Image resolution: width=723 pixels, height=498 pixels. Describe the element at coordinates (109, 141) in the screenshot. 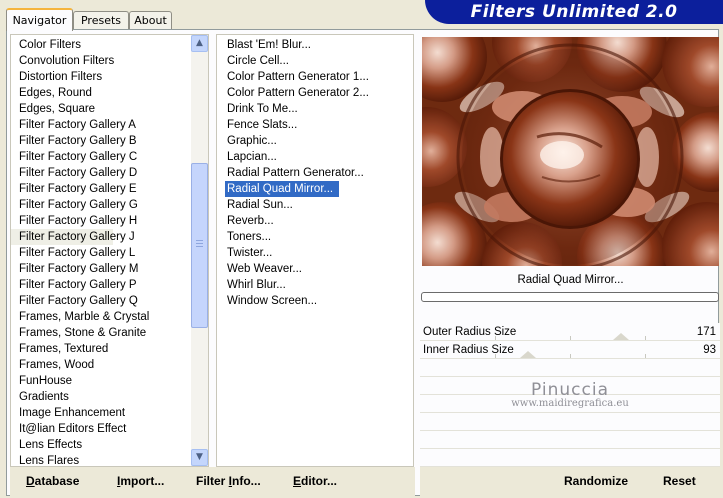

I see `category-item: Filter Factory Gallery B` at that location.